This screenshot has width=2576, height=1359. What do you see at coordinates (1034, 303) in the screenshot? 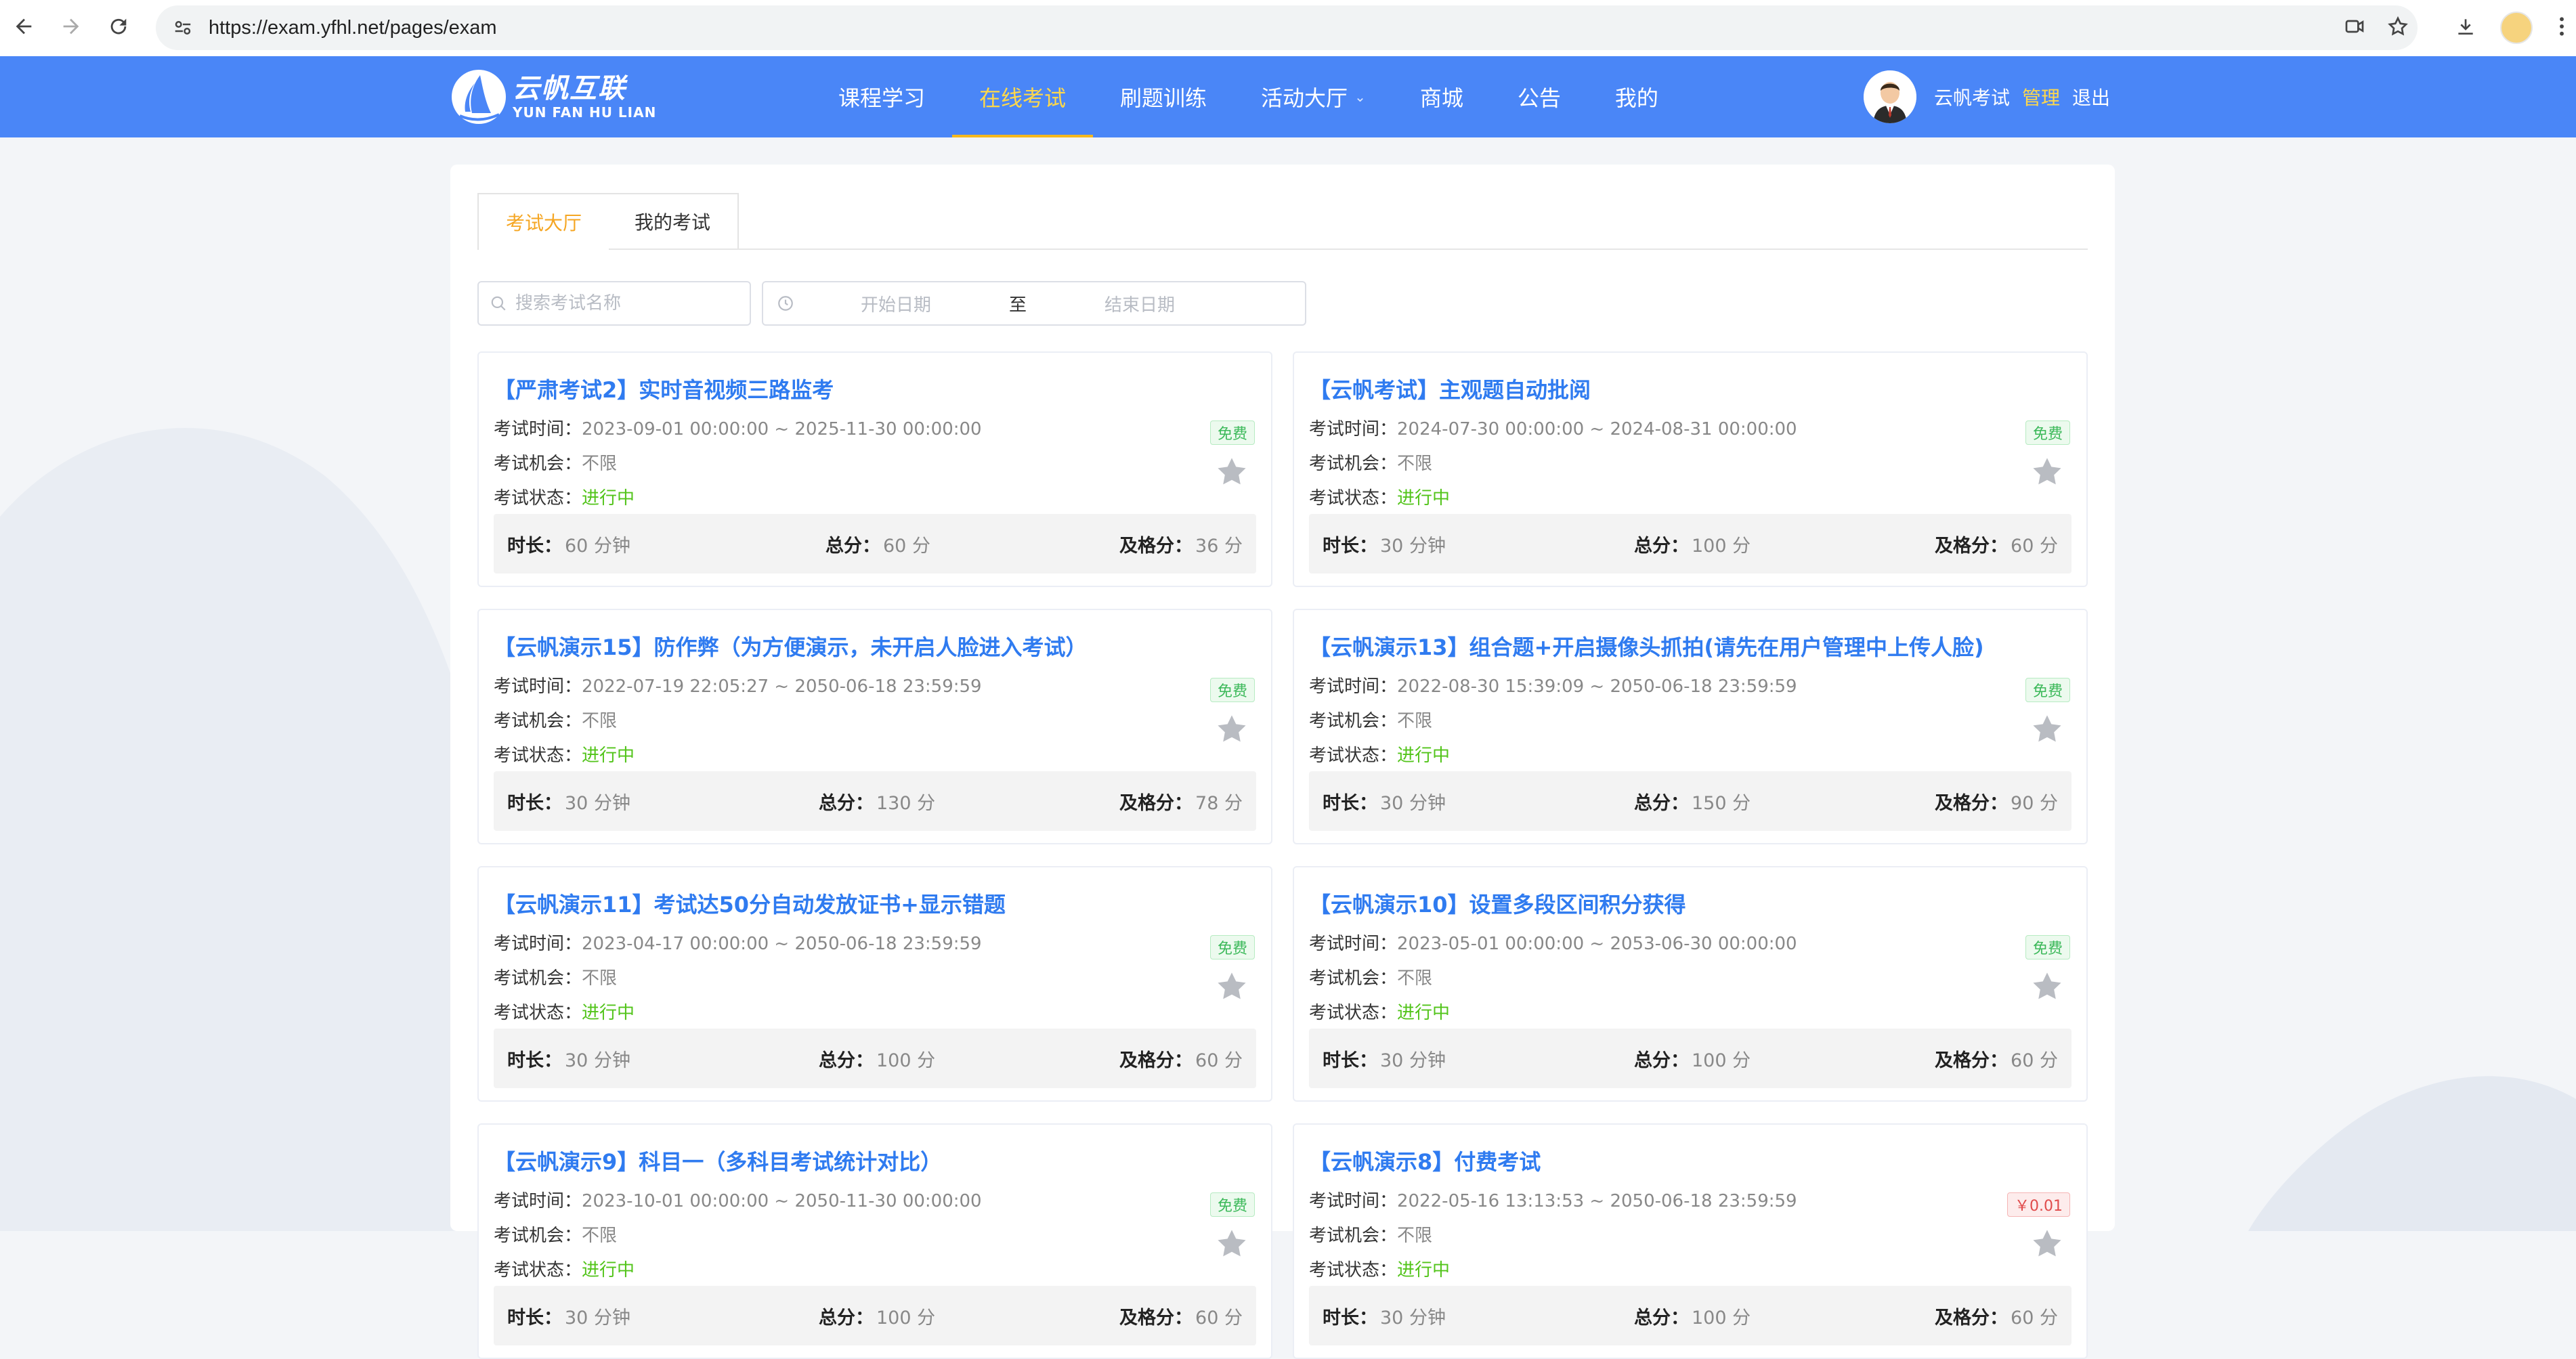
I see `date-range-picker: 开始日期 至 结束日期` at bounding box center [1034, 303].